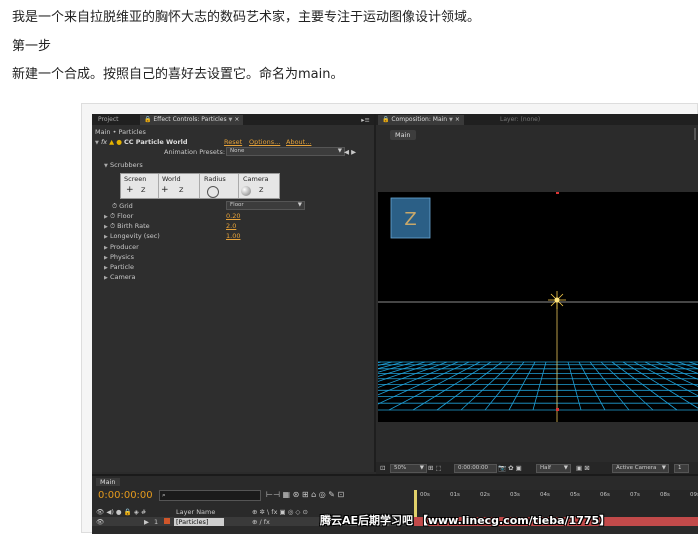 Image resolution: width=698 pixels, height=534 pixels. Describe the element at coordinates (135, 179) in the screenshot. I see `scrub-screen-label: Screen` at that location.